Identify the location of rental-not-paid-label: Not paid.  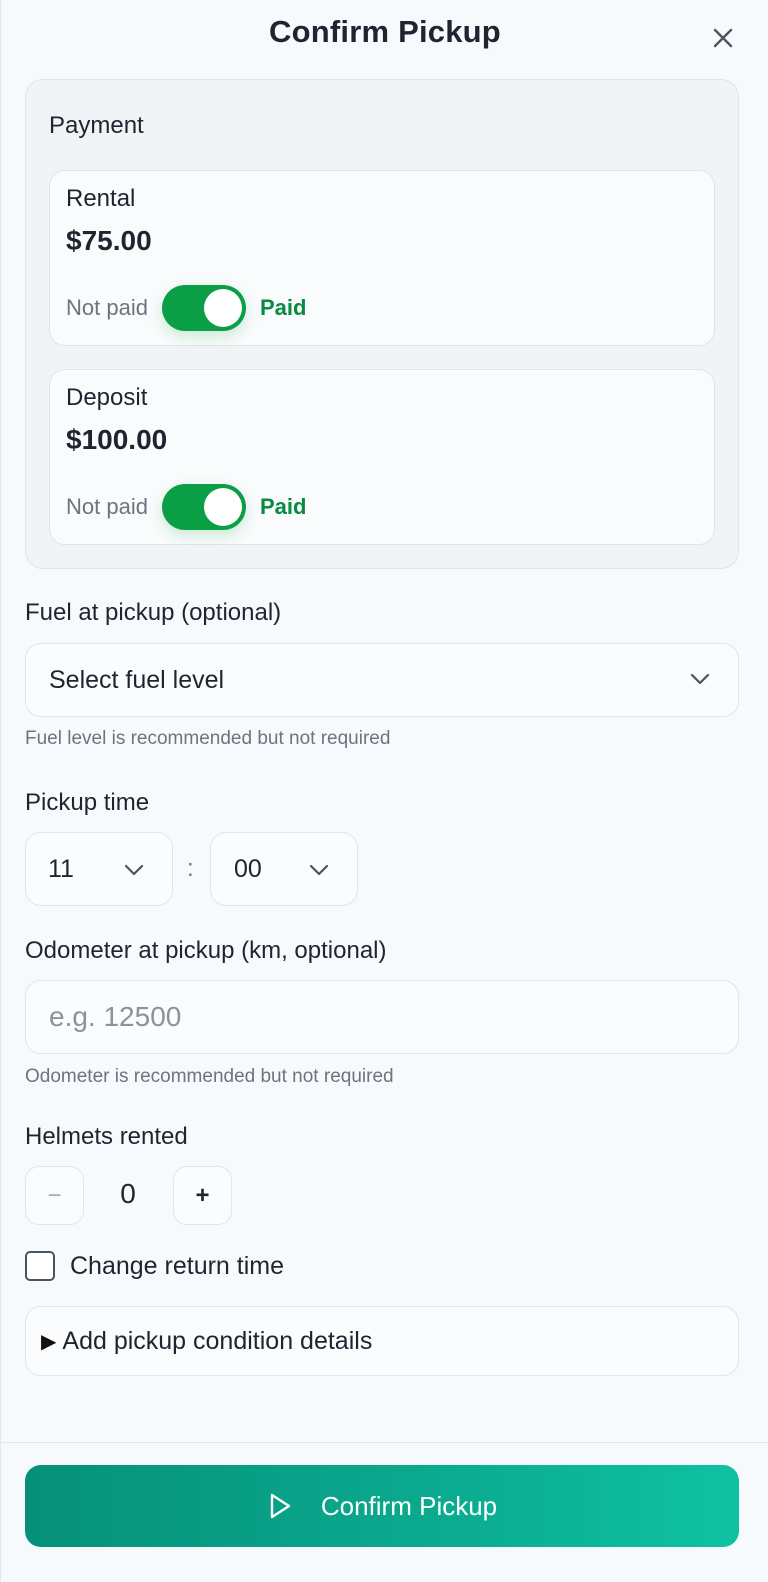
(107, 307).